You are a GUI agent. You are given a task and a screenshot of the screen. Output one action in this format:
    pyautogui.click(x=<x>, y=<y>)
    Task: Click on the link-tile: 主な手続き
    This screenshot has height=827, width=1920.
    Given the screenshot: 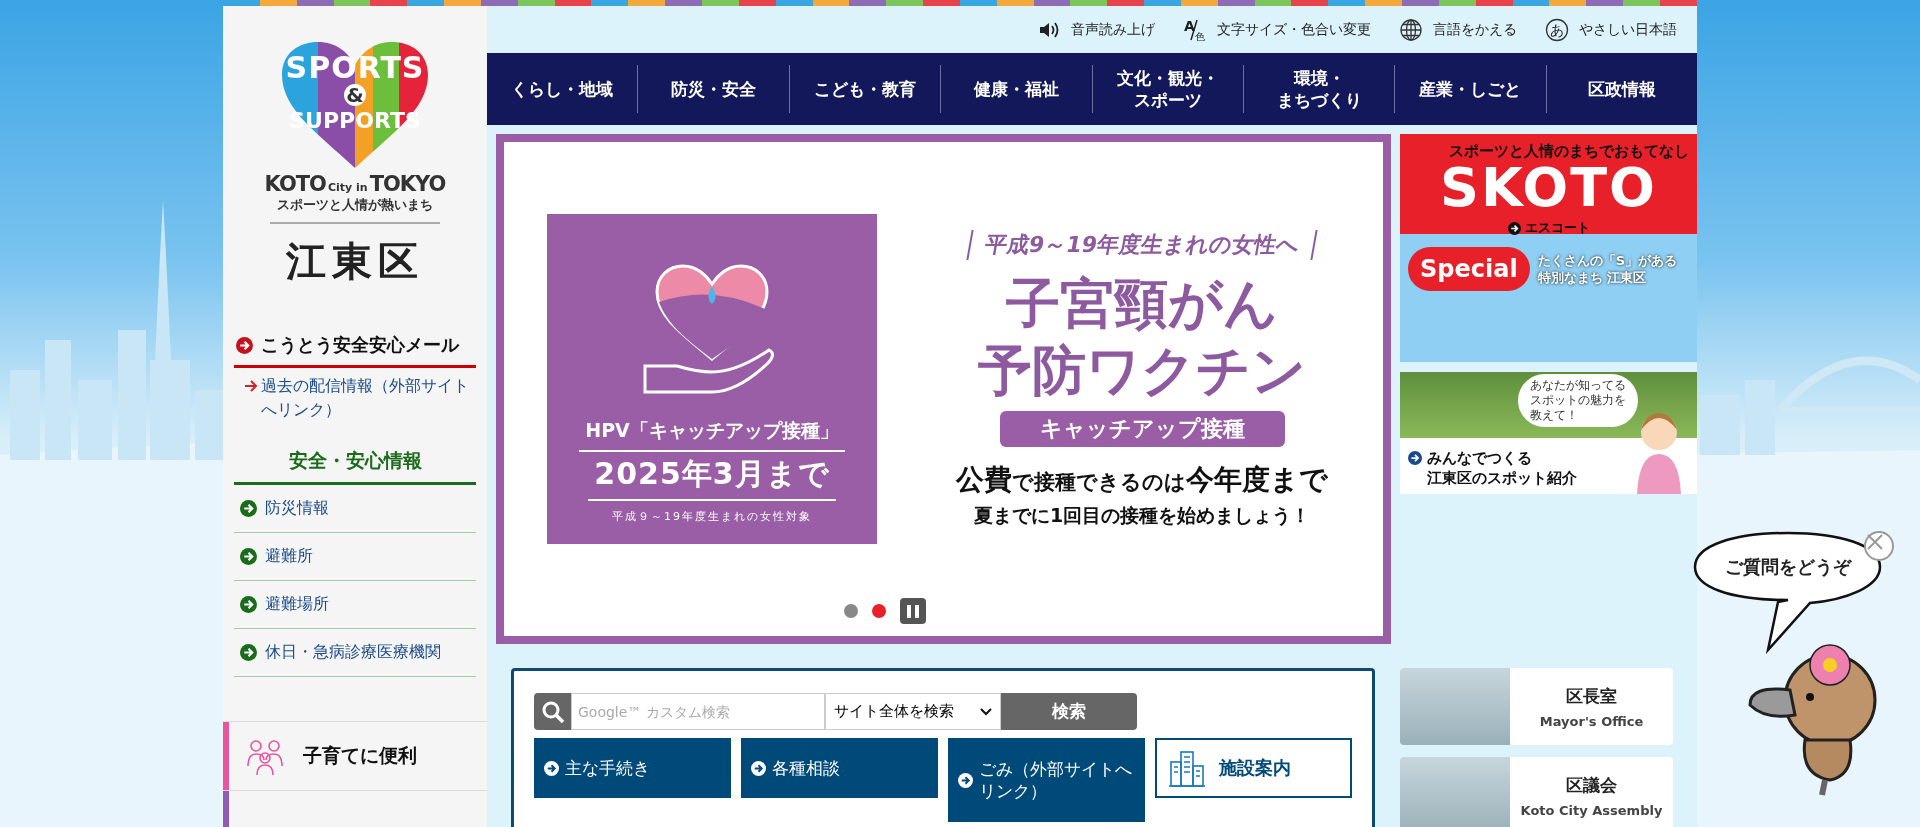 What is the action you would take?
    pyautogui.click(x=632, y=768)
    